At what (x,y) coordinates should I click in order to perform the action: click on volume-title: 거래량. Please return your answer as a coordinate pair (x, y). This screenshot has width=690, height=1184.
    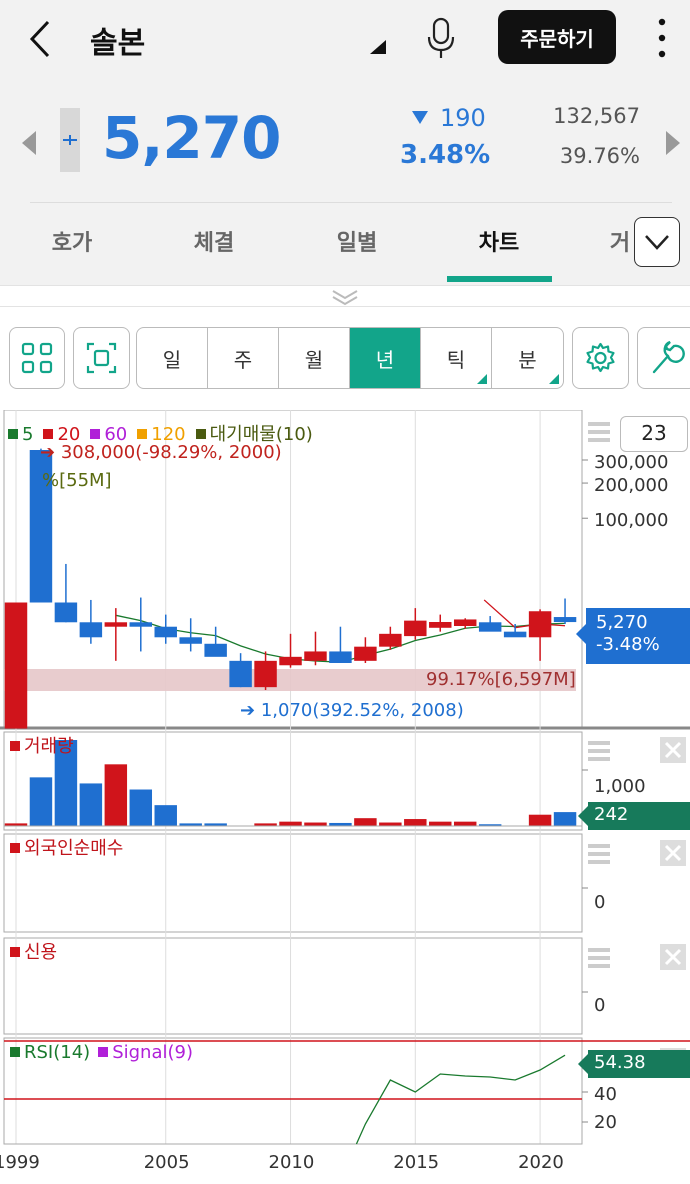
    Looking at the image, I should click on (42, 745).